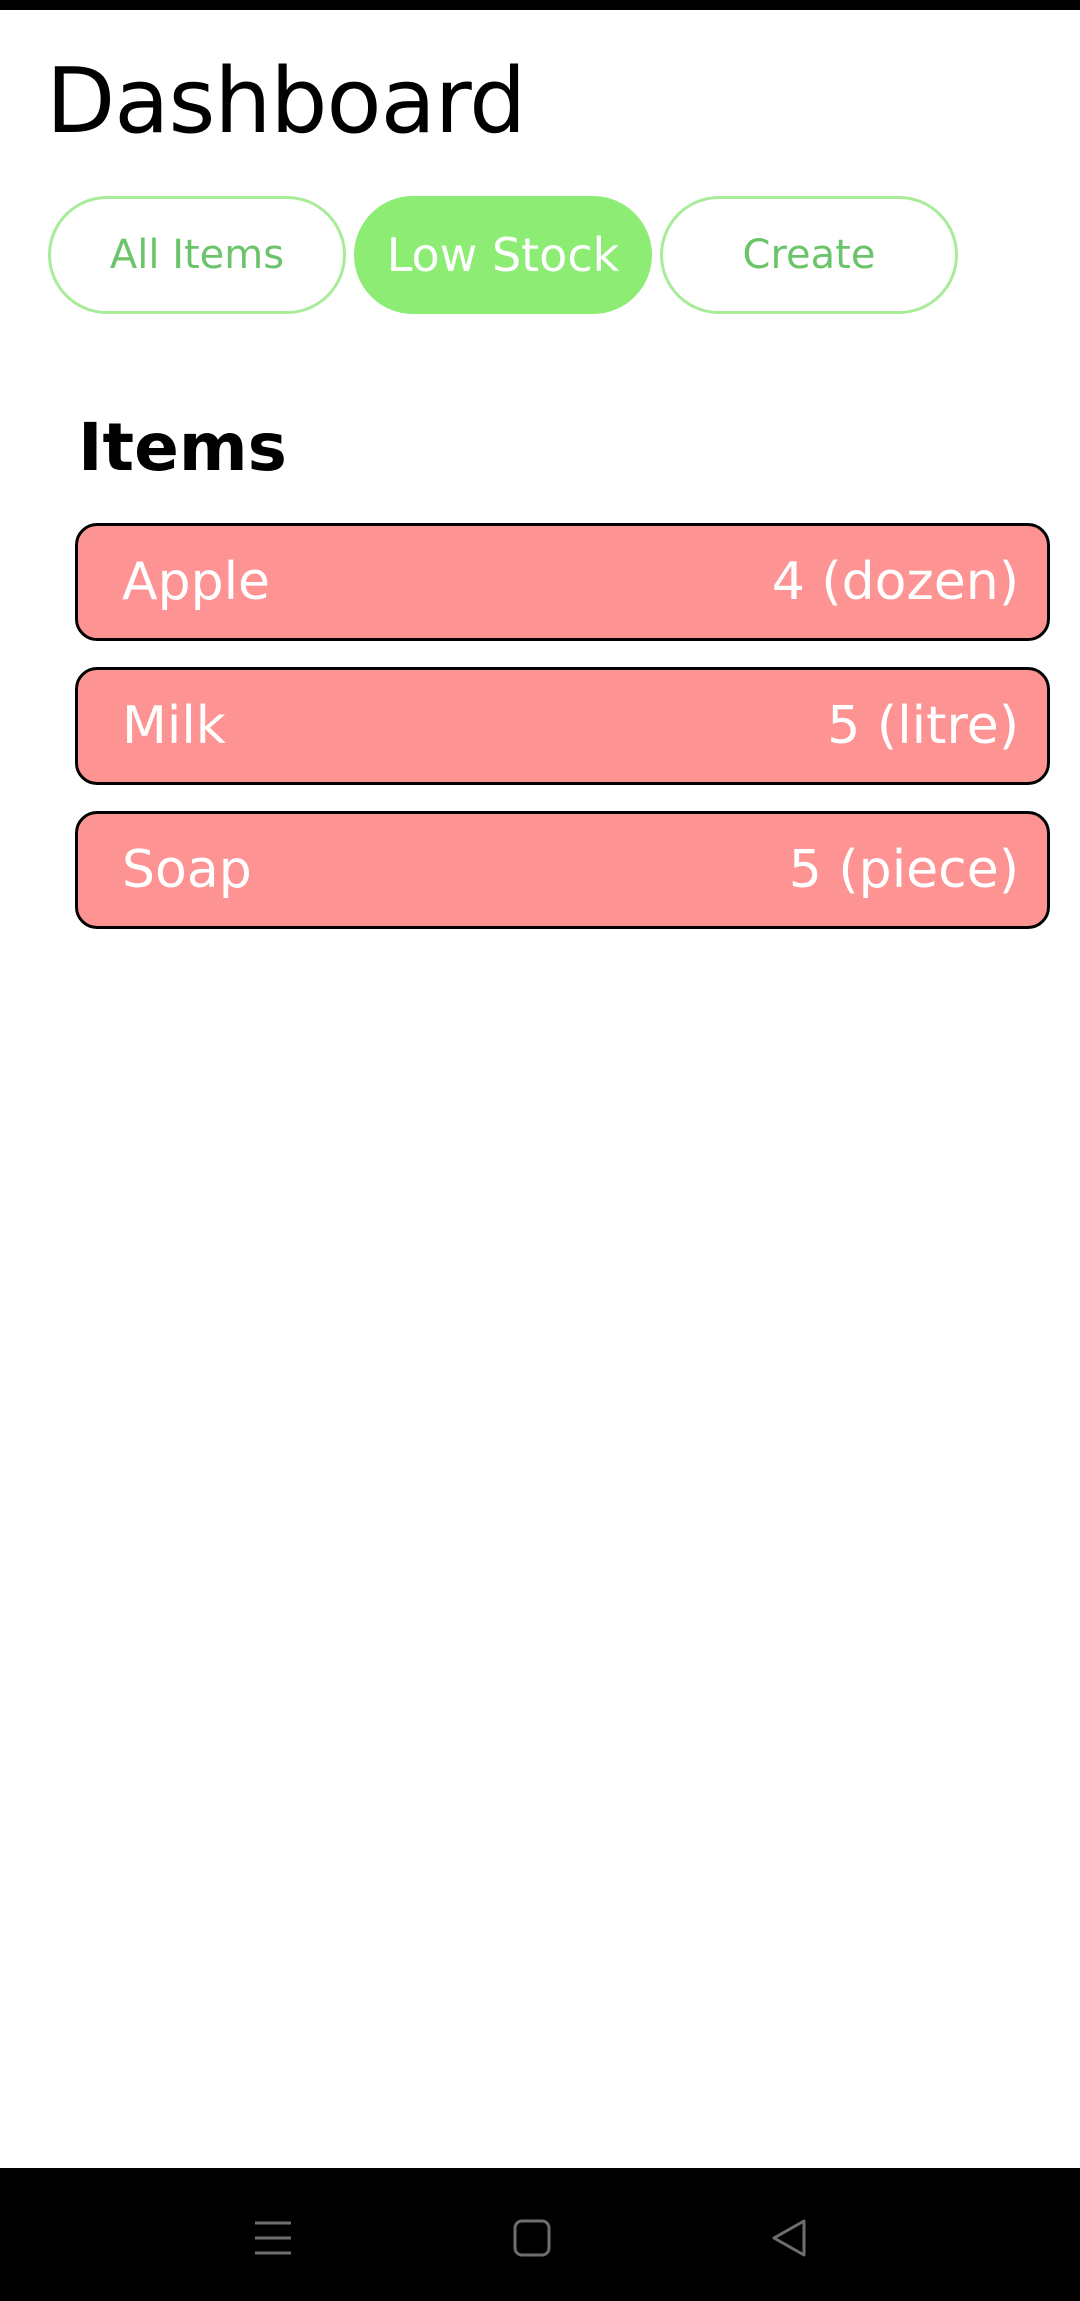  What do you see at coordinates (286, 101) in the screenshot?
I see `page-title: Dashboard` at bounding box center [286, 101].